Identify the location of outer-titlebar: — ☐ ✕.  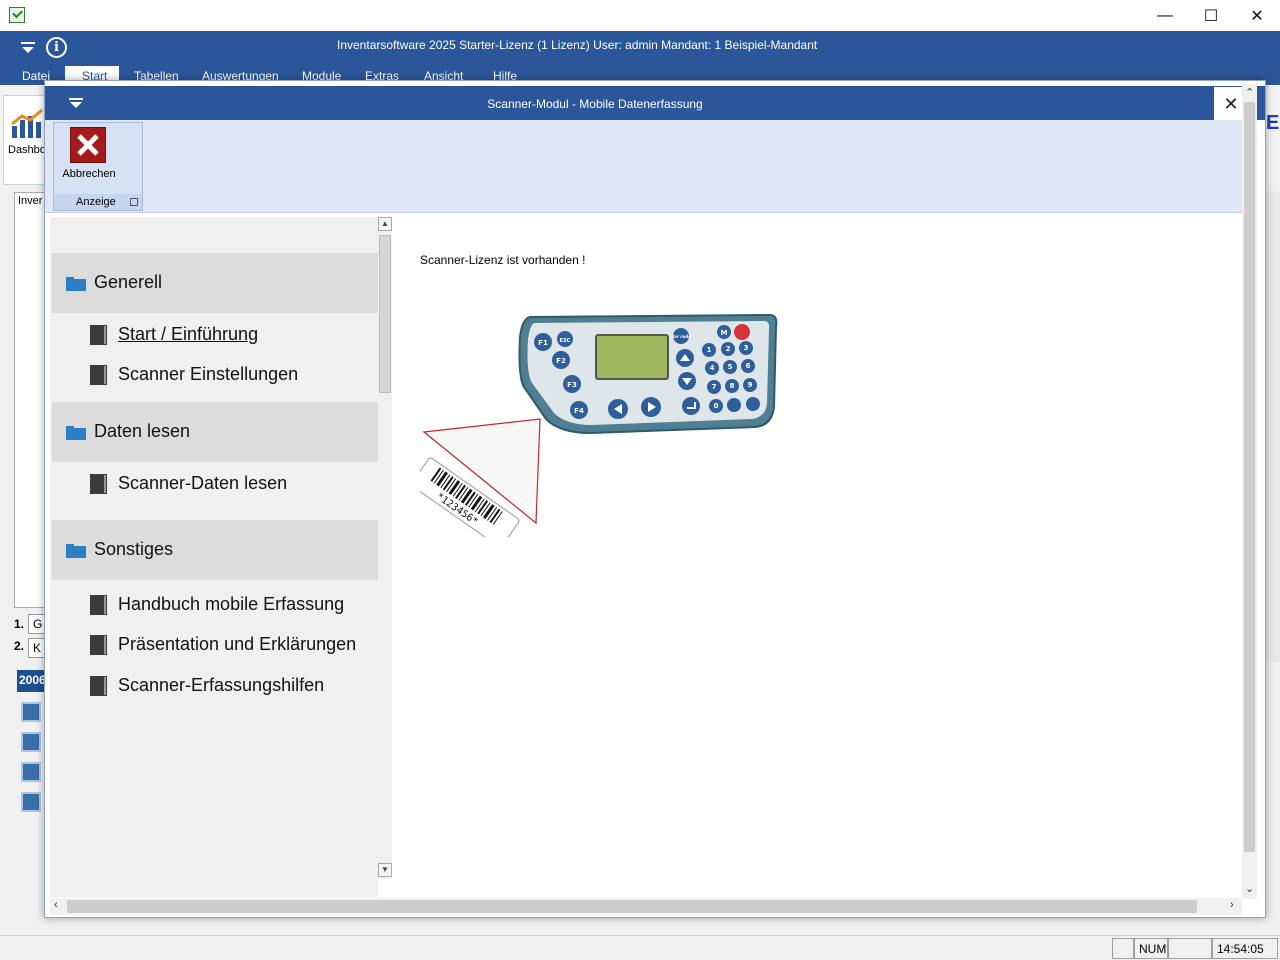
(640, 15).